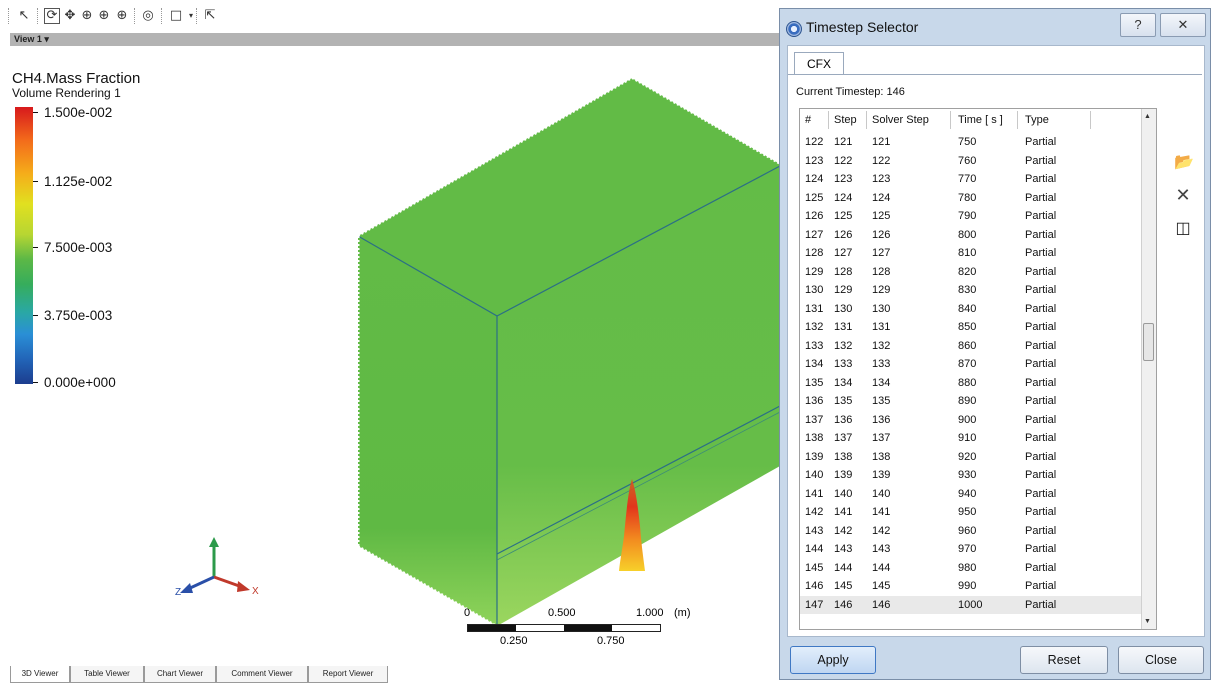 The width and height of the screenshot is (1213, 684). Describe the element at coordinates (814, 382) in the screenshot. I see `table-cell: 135` at that location.